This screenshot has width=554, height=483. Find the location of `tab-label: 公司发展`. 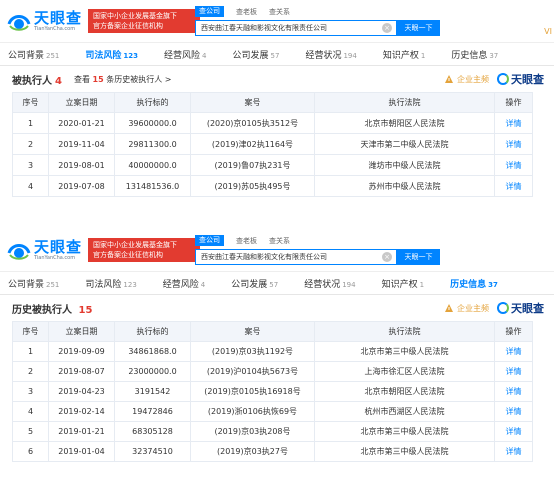

tab-label: 公司发展 is located at coordinates (249, 284).